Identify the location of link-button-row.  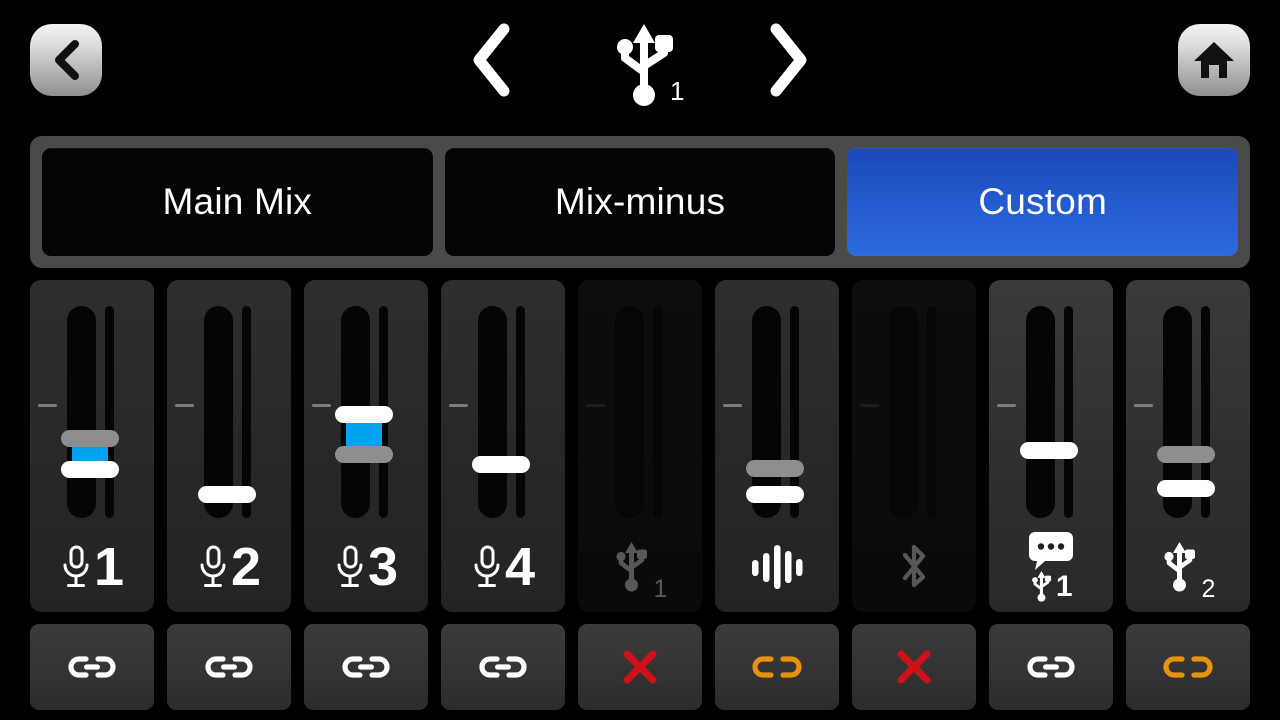
(640, 667).